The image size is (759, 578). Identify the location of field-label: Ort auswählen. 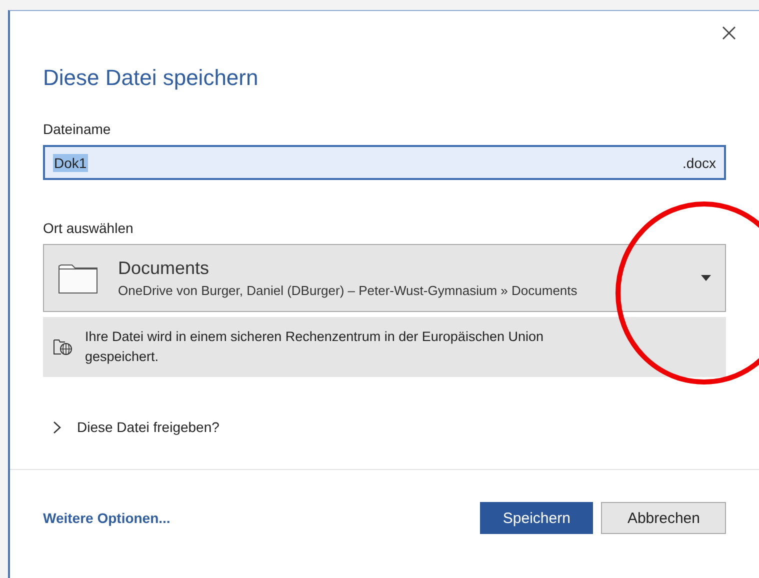
(88, 228).